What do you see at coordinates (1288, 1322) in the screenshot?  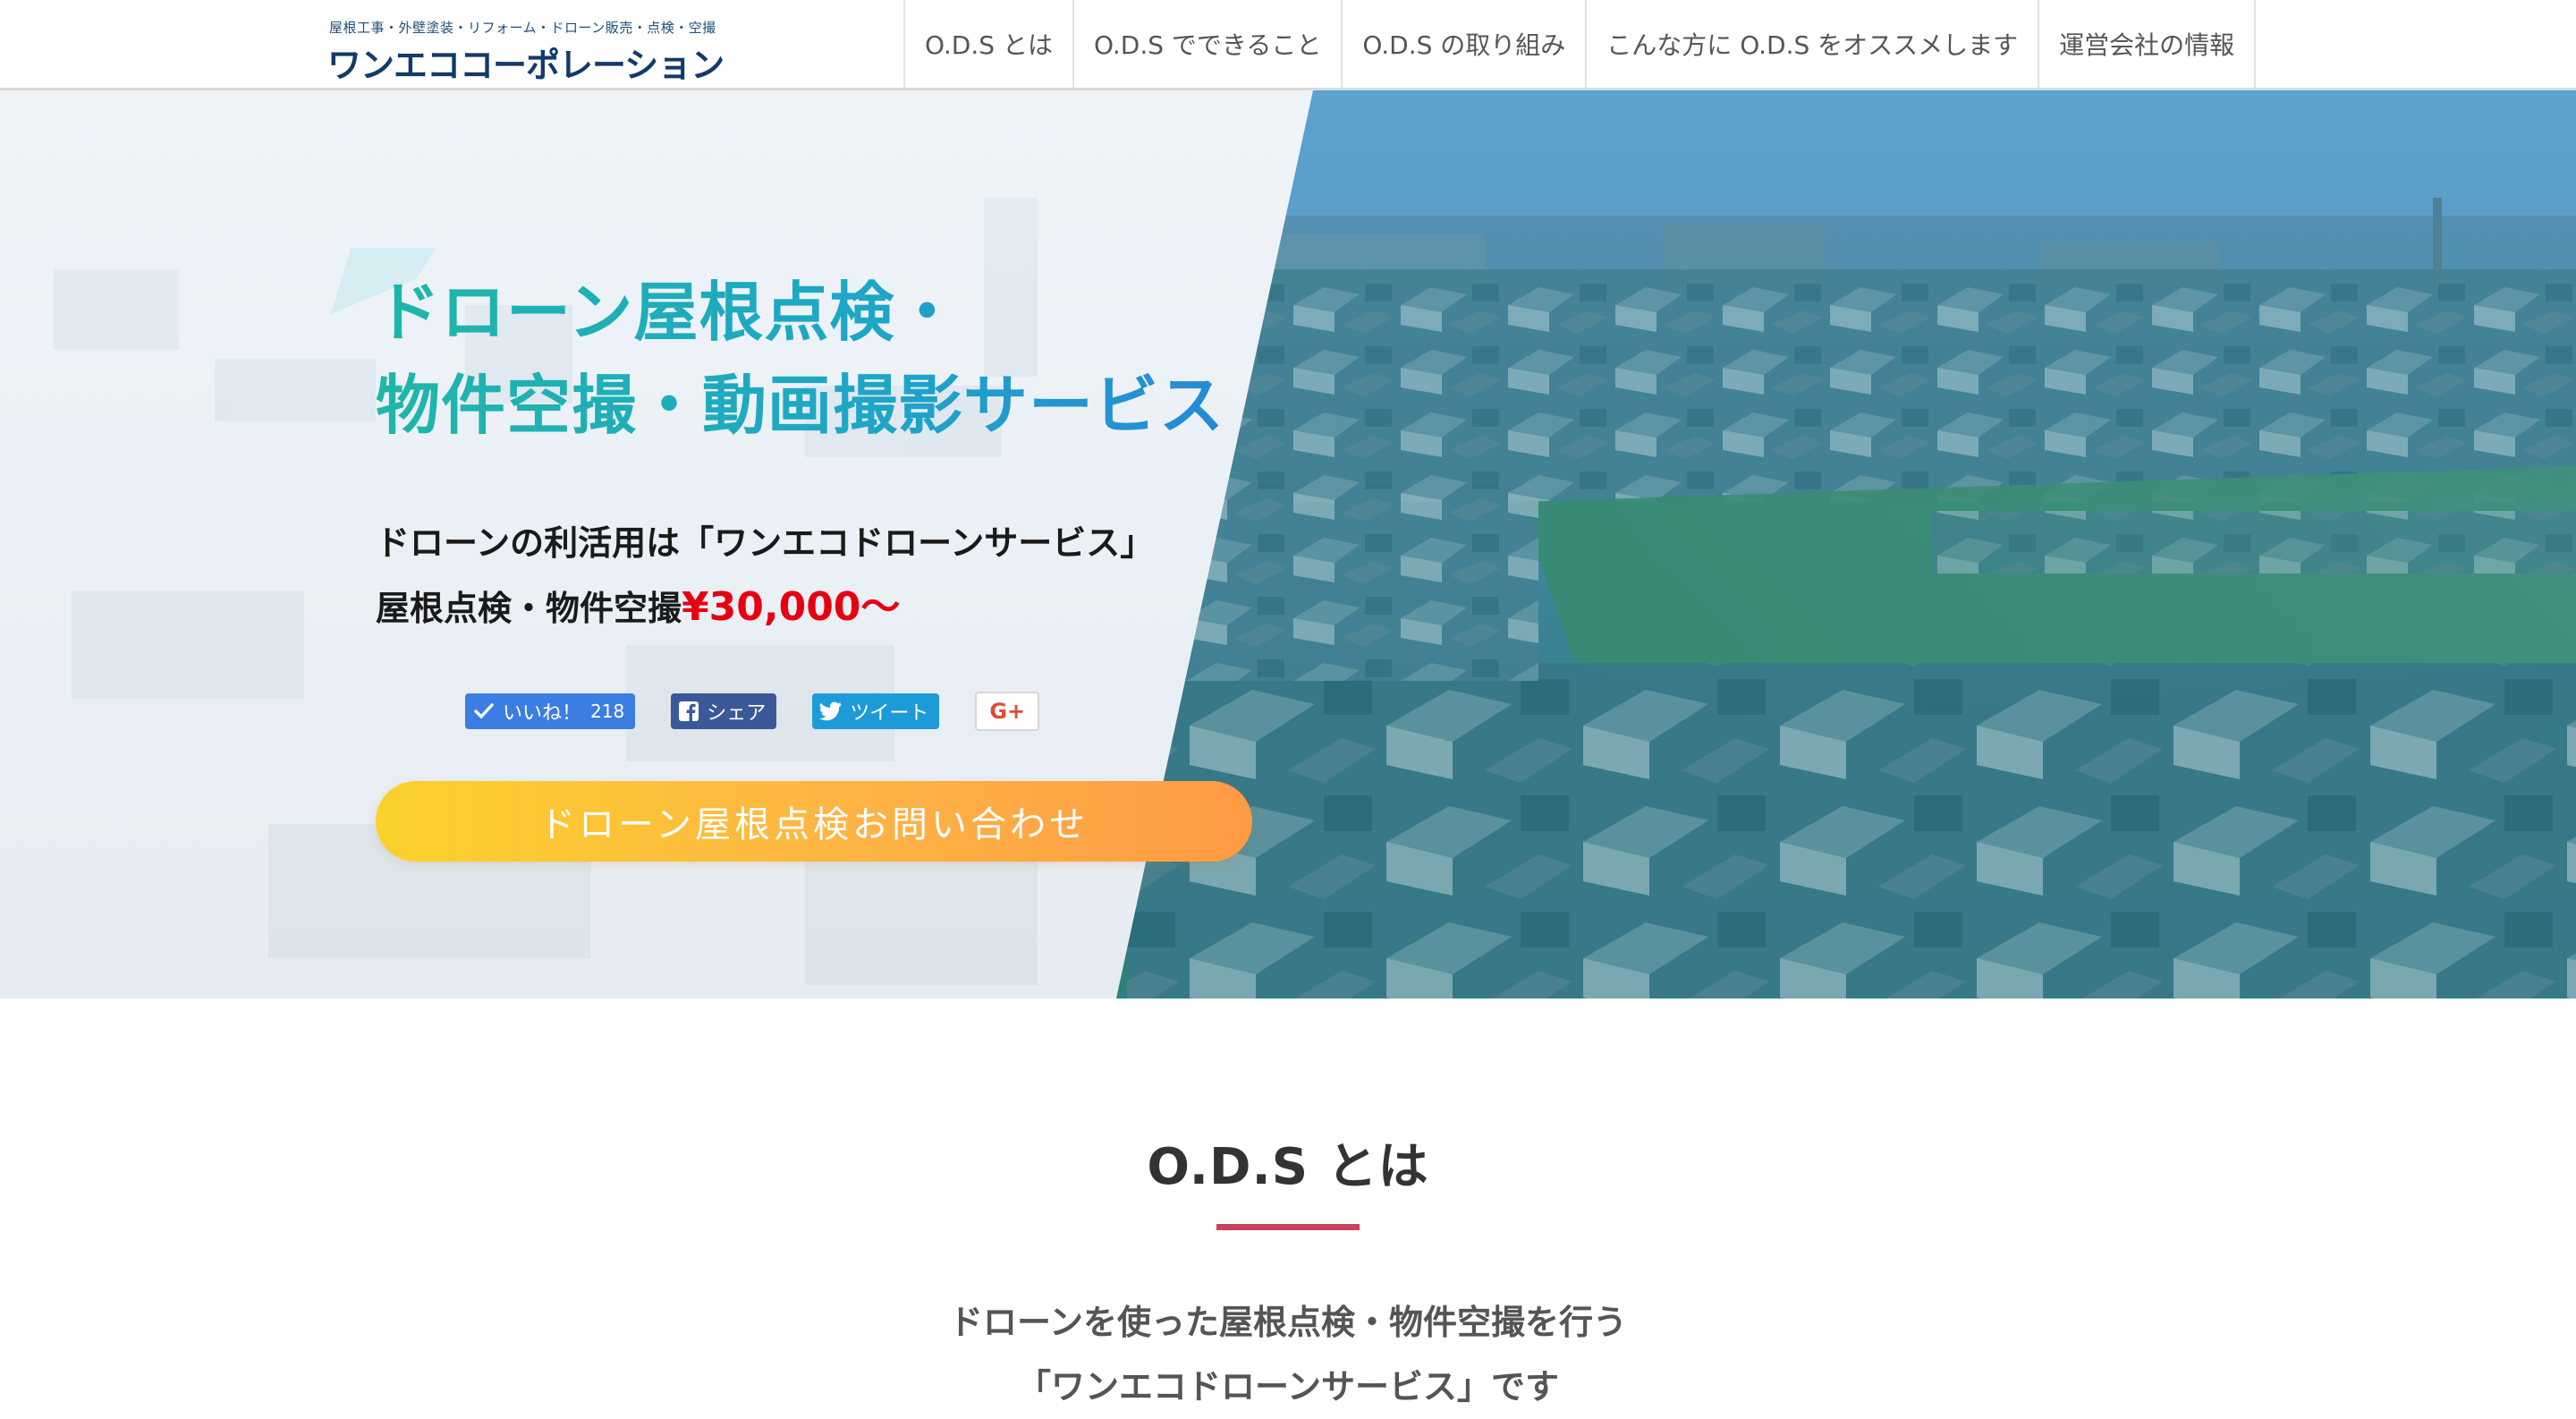 I see `section-lead-line1: ドローンを使った屋根点検・物件空撮を行う` at bounding box center [1288, 1322].